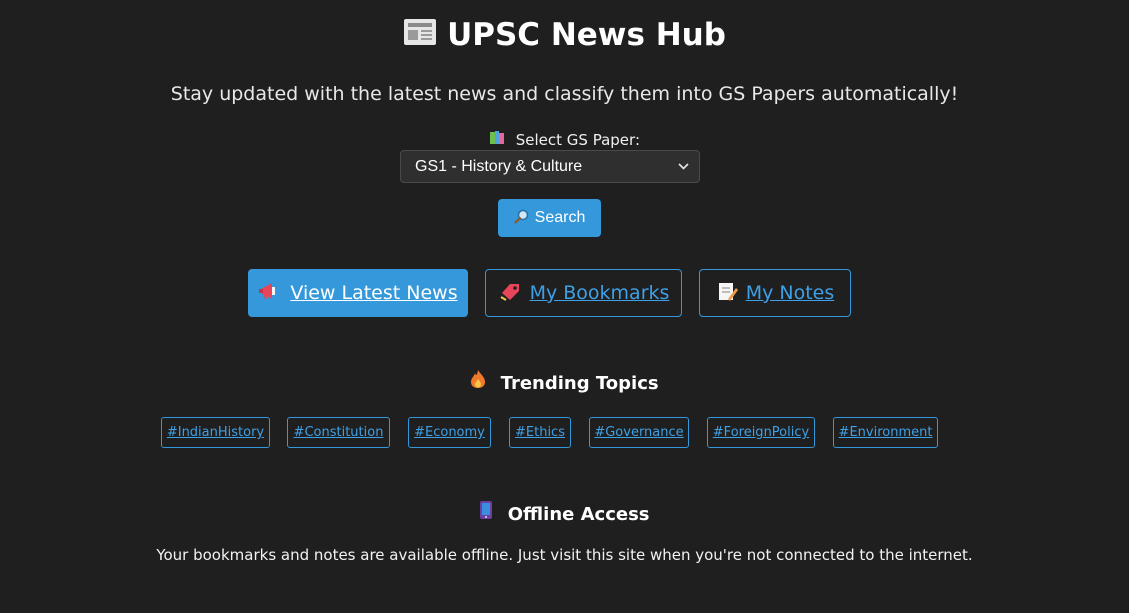 This screenshot has height=613, width=1129. I want to click on gs-paper-select: GS1 - History & Culture, so click(550, 166).